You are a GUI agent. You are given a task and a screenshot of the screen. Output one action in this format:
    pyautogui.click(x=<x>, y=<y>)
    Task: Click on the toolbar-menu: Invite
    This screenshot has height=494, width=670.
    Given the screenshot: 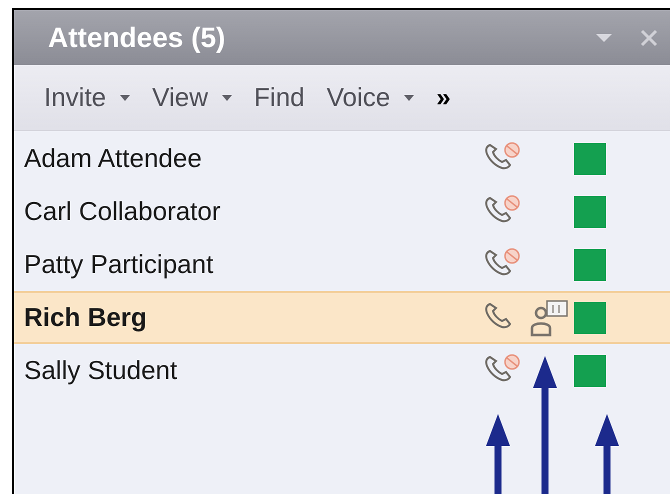 What is the action you would take?
    pyautogui.click(x=87, y=97)
    